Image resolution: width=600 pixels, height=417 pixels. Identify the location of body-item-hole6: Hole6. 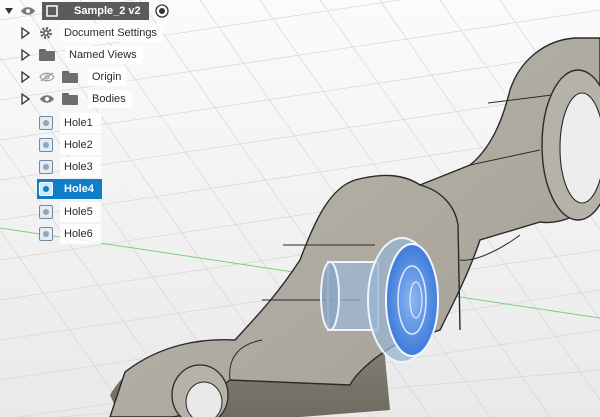
(50, 234).